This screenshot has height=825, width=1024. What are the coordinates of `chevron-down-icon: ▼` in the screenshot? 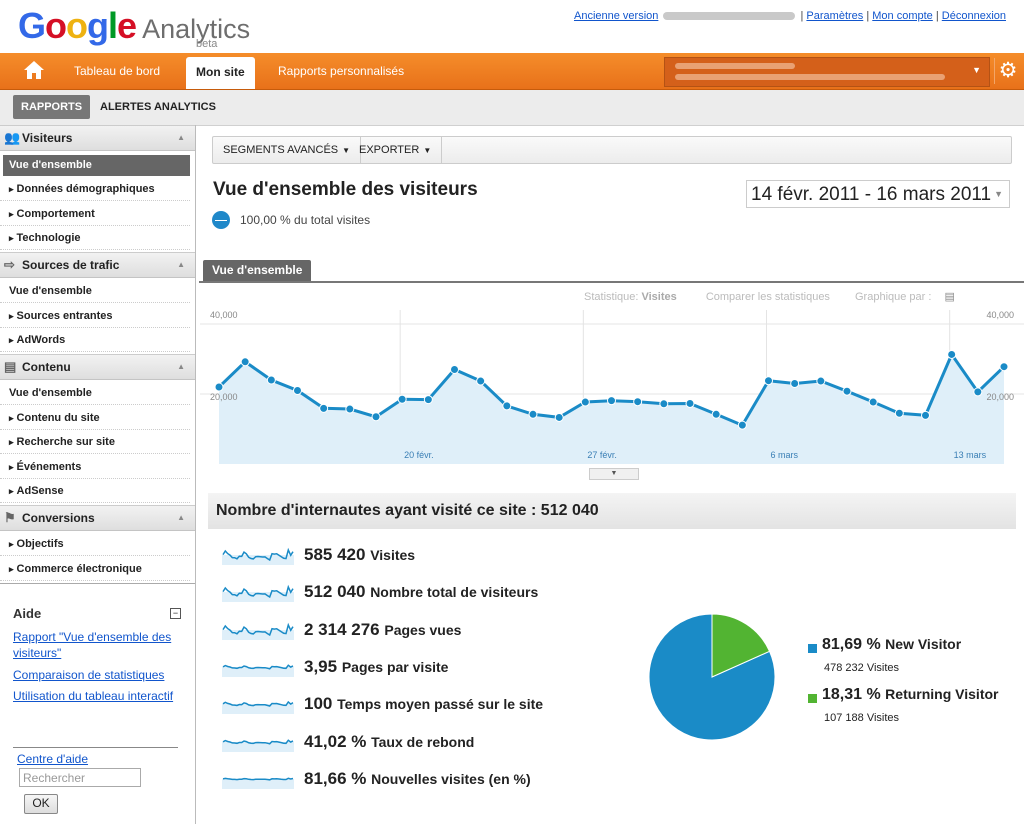 It's located at (427, 150).